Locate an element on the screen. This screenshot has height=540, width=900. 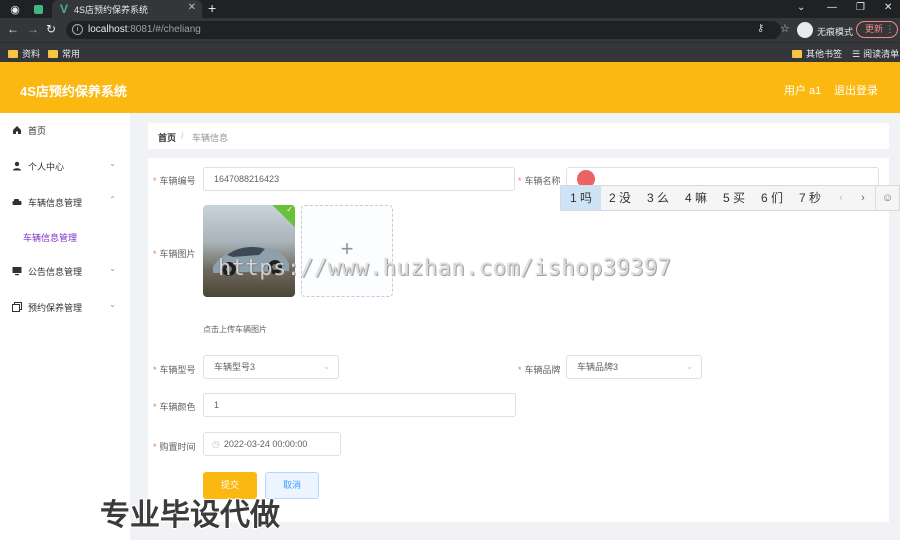
ime-candidate: 2 没 is located at coordinates (620, 198).